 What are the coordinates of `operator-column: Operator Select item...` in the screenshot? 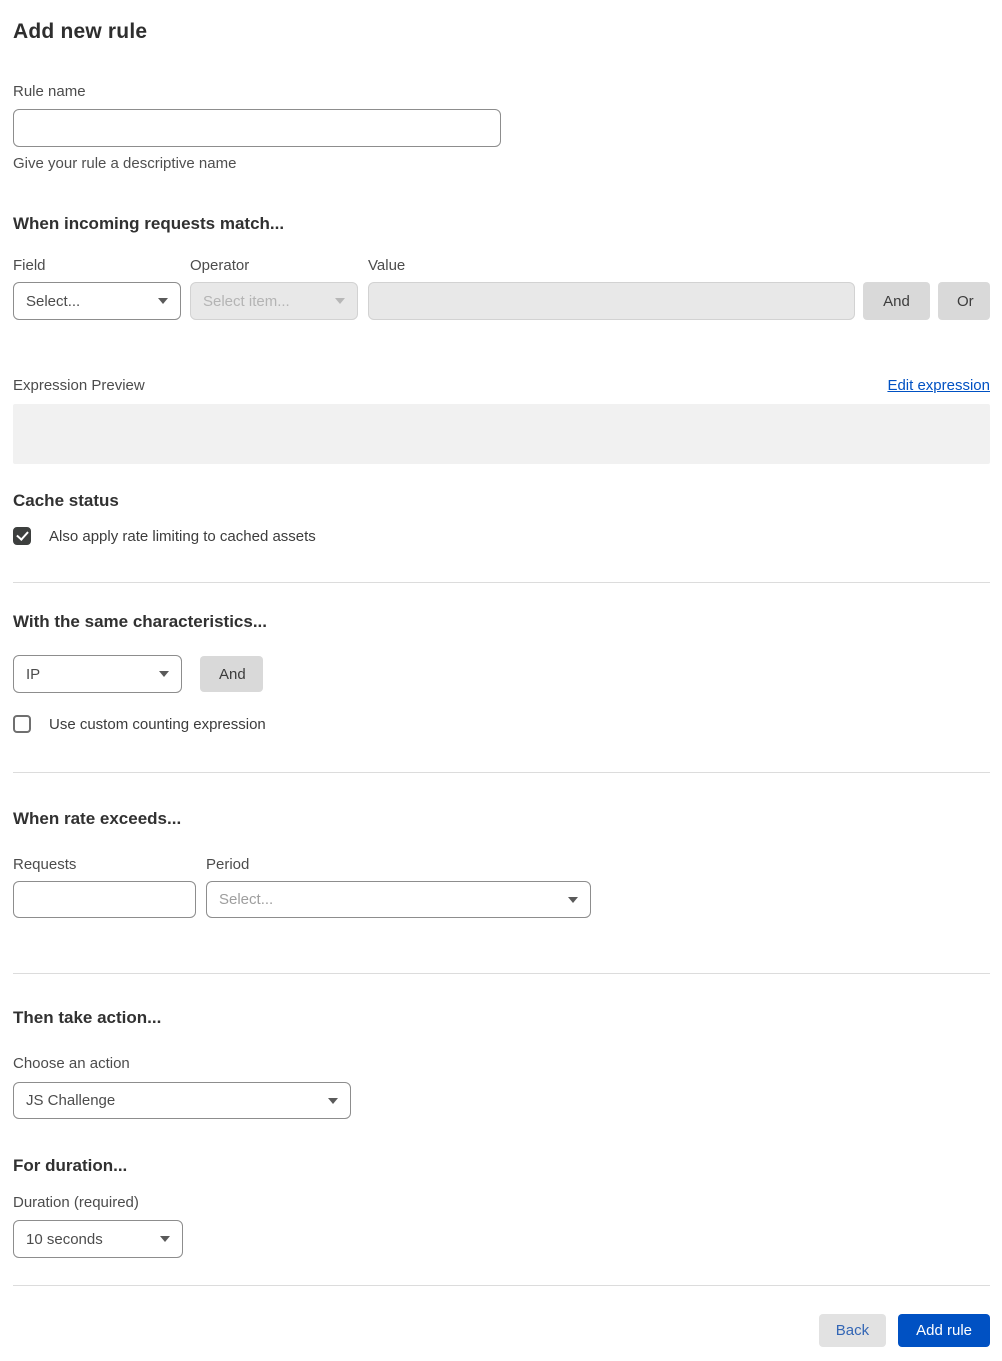 It's located at (274, 288).